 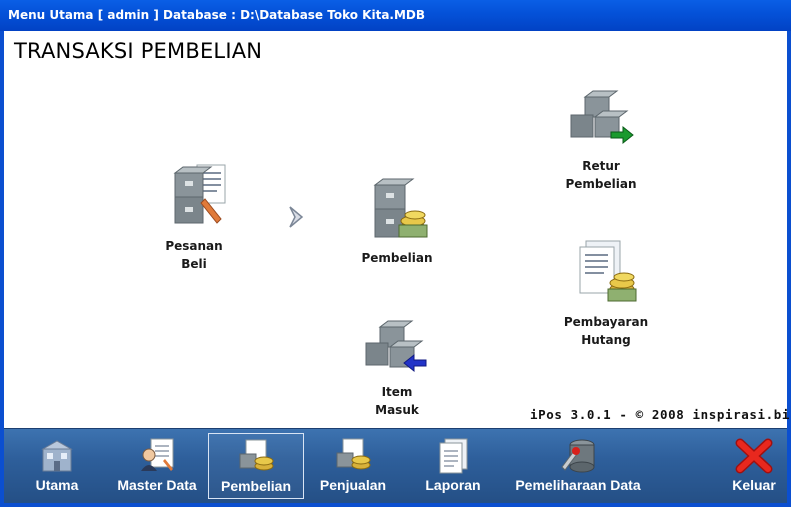 What do you see at coordinates (602, 117) in the screenshot?
I see `boxes-arrow-out-icon` at bounding box center [602, 117].